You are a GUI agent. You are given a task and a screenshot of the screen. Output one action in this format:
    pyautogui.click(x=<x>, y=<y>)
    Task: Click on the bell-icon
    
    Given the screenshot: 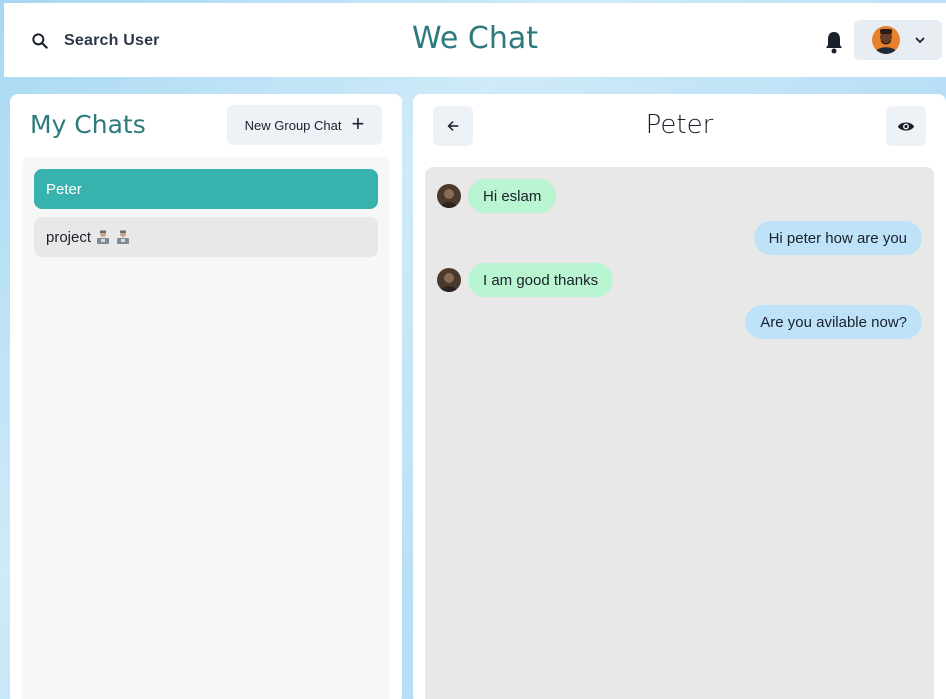 What is the action you would take?
    pyautogui.click(x=834, y=42)
    